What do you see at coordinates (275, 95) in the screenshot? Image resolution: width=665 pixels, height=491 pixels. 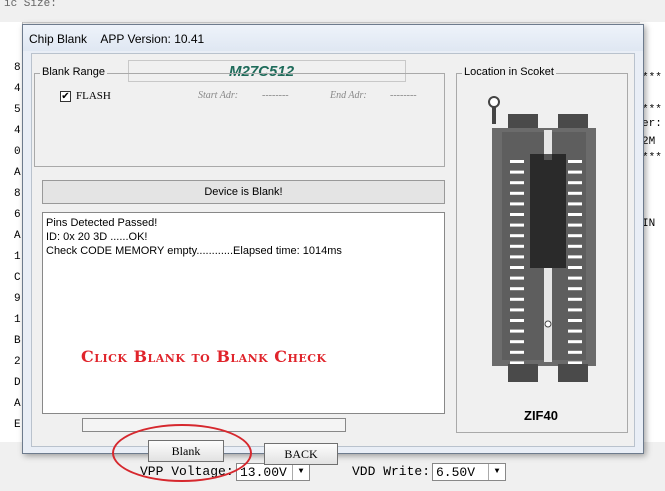 I see `start-adr-value: --------` at bounding box center [275, 95].